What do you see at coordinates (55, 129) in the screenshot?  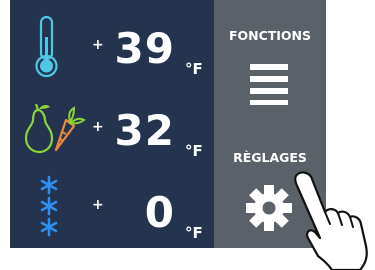 I see `fruit-vegetable-icon` at bounding box center [55, 129].